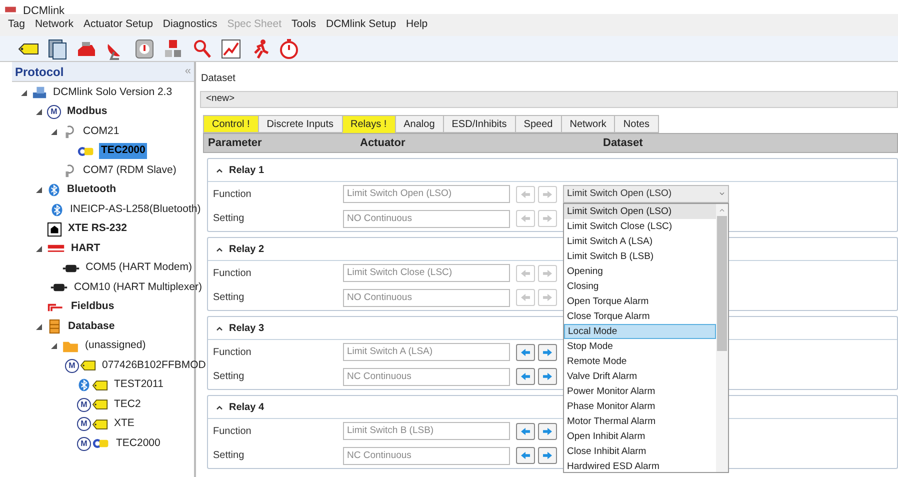 The width and height of the screenshot is (898, 477). What do you see at coordinates (246, 329) in the screenshot?
I see `relay-title: Relay 3` at bounding box center [246, 329].